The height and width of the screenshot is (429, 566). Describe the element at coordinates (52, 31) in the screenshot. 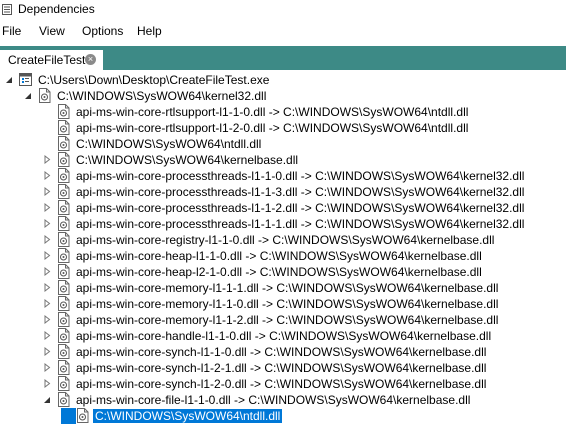

I see `menu-view: View` at that location.